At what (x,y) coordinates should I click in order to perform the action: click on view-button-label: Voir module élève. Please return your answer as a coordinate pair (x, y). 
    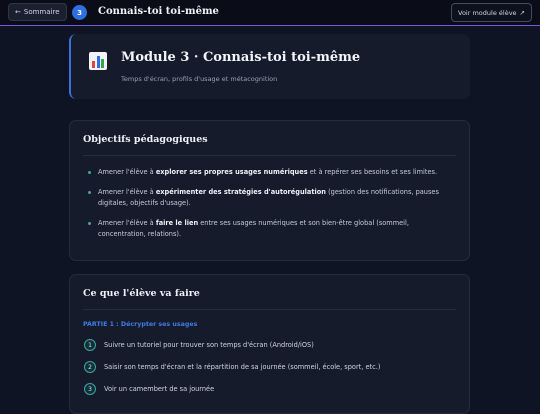
    Looking at the image, I should click on (487, 12).